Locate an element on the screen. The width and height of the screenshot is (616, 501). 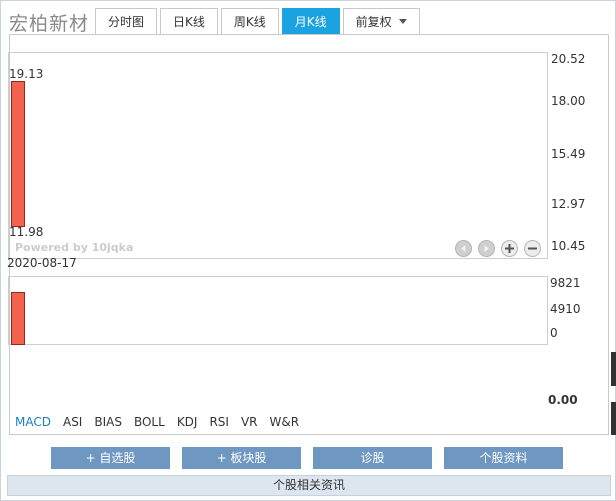
tab-monthly-k: 月K线 is located at coordinates (310, 21).